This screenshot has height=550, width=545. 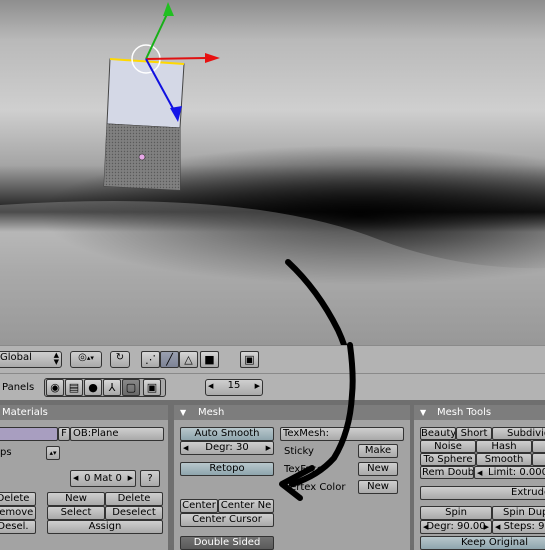 What do you see at coordinates (211, 412) in the screenshot?
I see `mesh-title: Mesh` at bounding box center [211, 412].